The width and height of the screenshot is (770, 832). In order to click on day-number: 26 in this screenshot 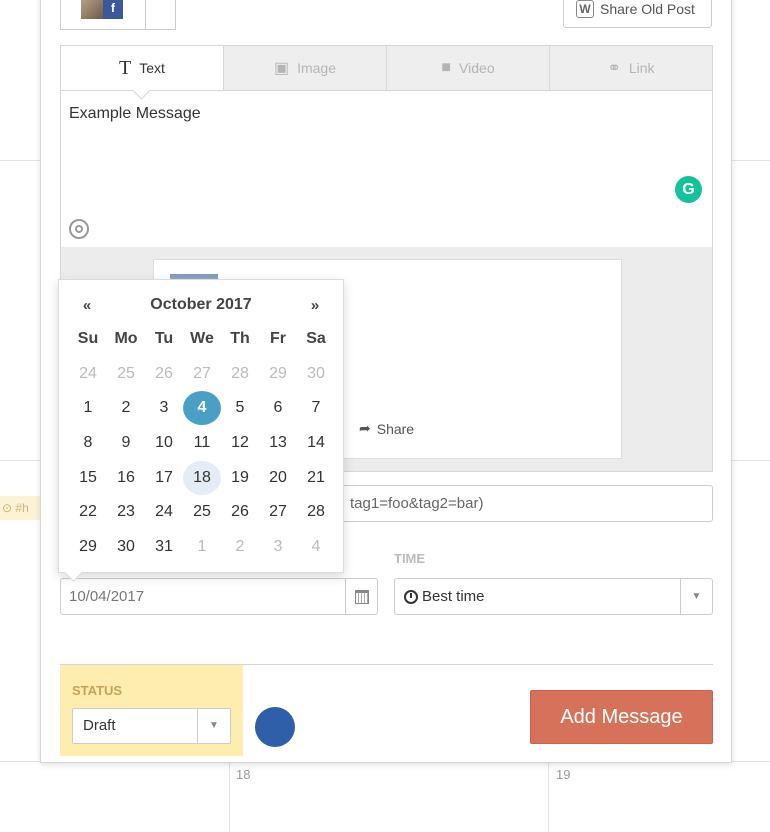, I will do `click(240, 512)`.